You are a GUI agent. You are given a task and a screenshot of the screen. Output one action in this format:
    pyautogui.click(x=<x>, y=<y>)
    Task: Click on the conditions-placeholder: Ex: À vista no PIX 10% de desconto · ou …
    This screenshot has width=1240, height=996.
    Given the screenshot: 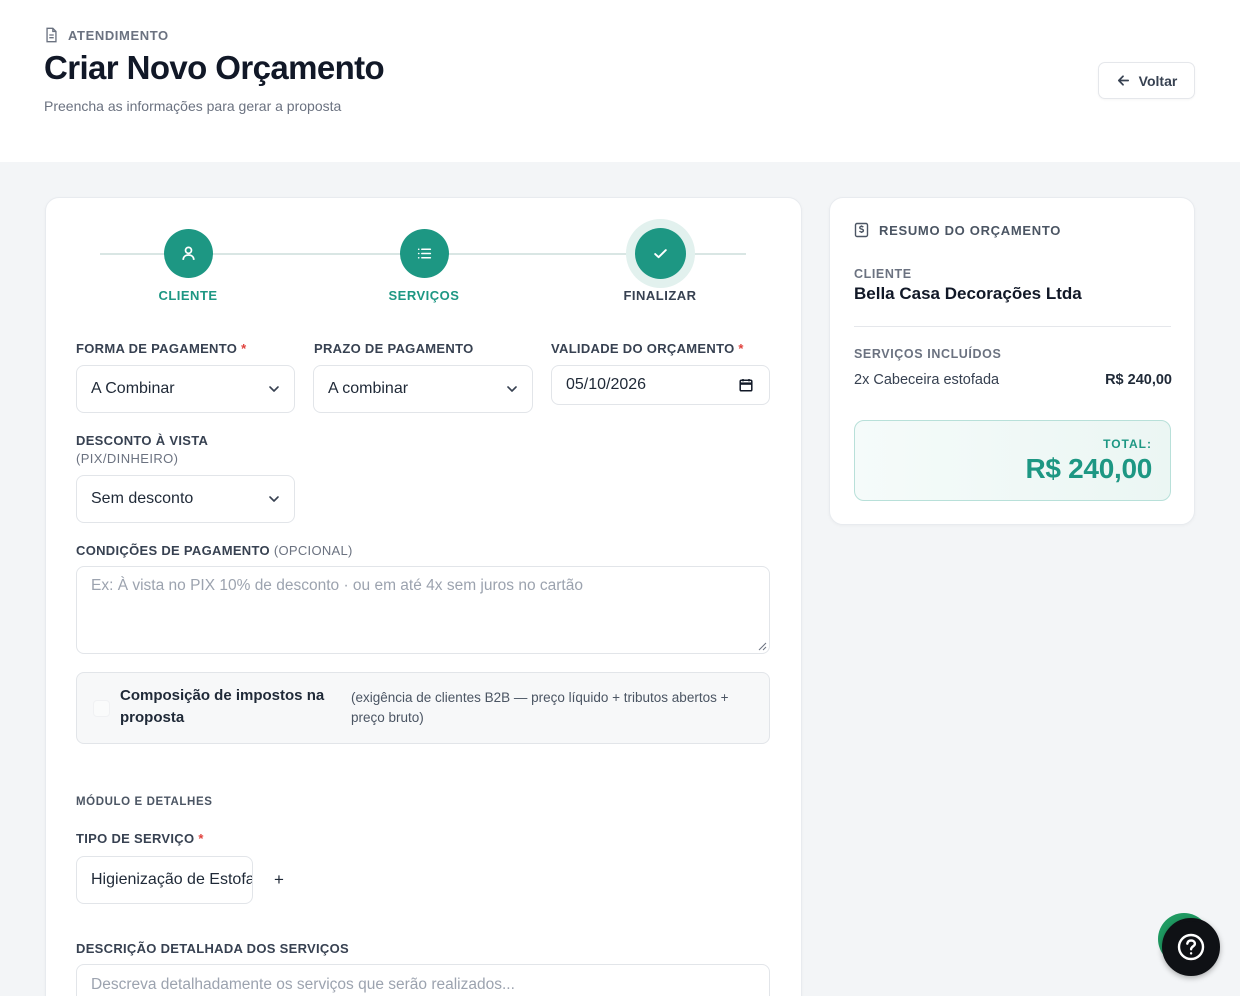 What is the action you would take?
    pyautogui.click(x=337, y=585)
    